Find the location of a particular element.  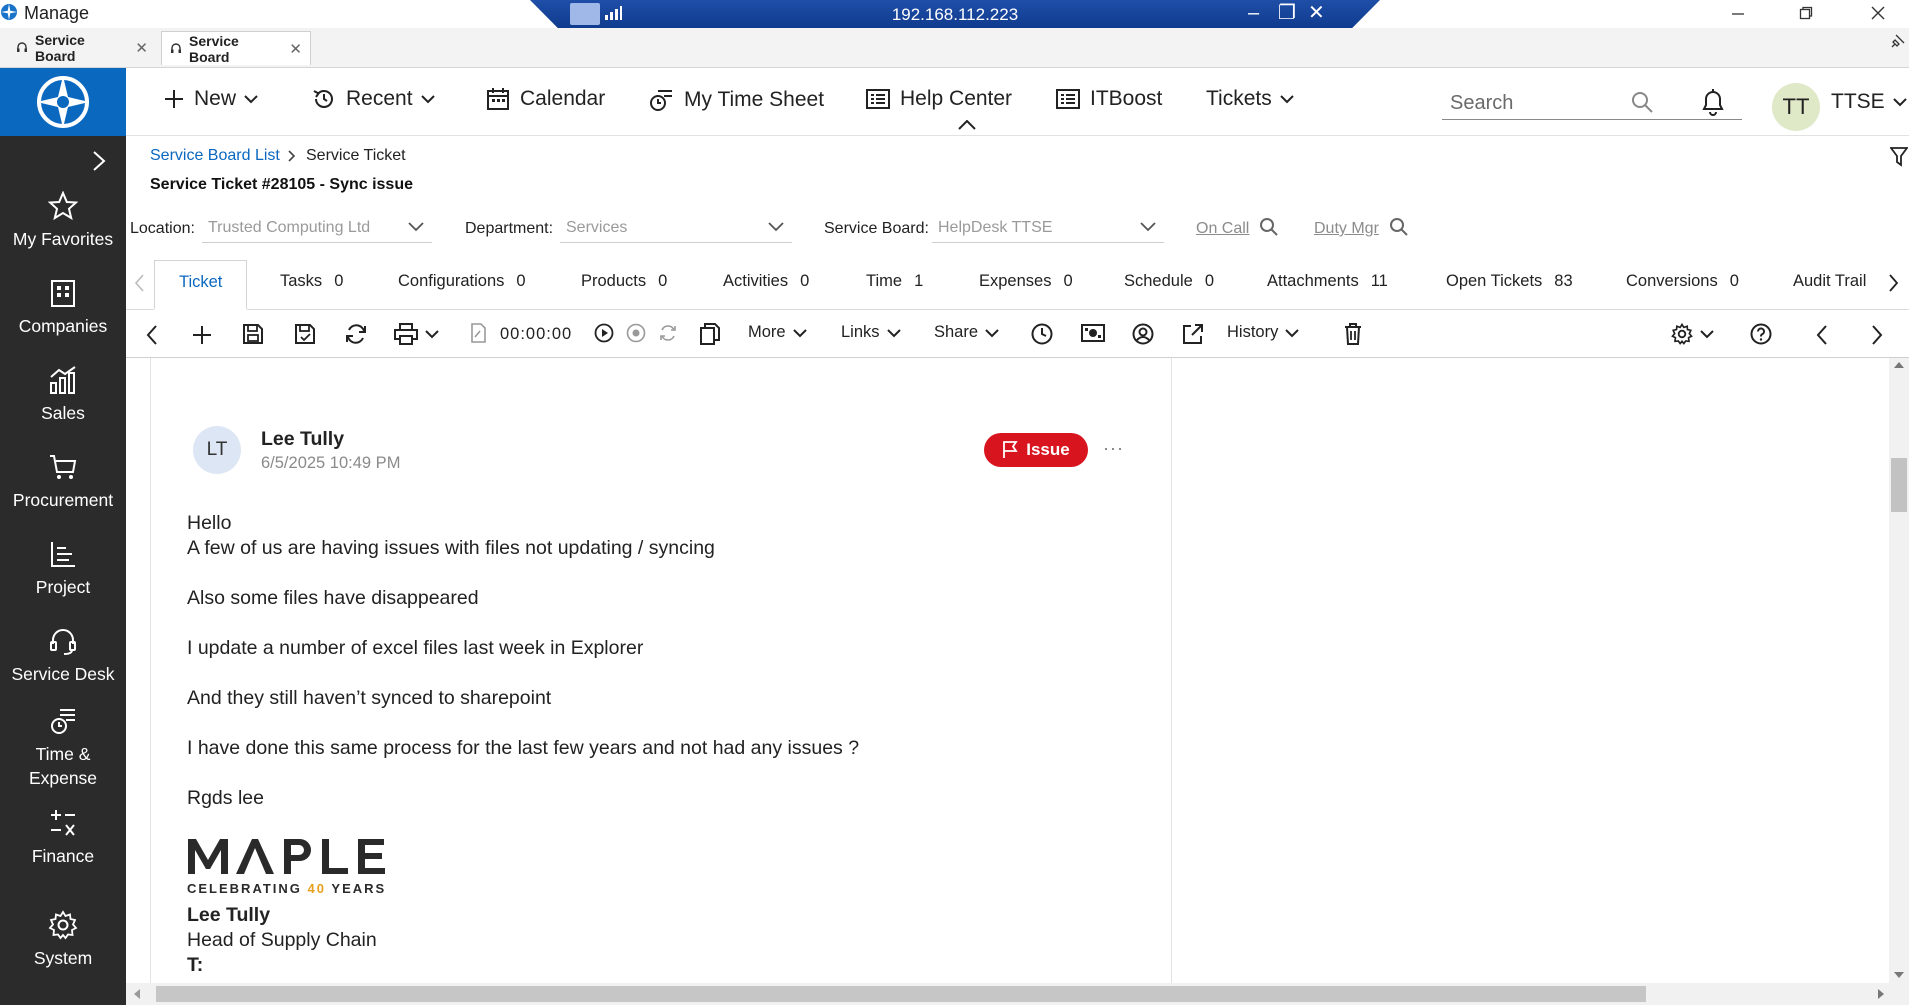

sidebar-item-service-desk: Service Desk is located at coordinates (63, 656).